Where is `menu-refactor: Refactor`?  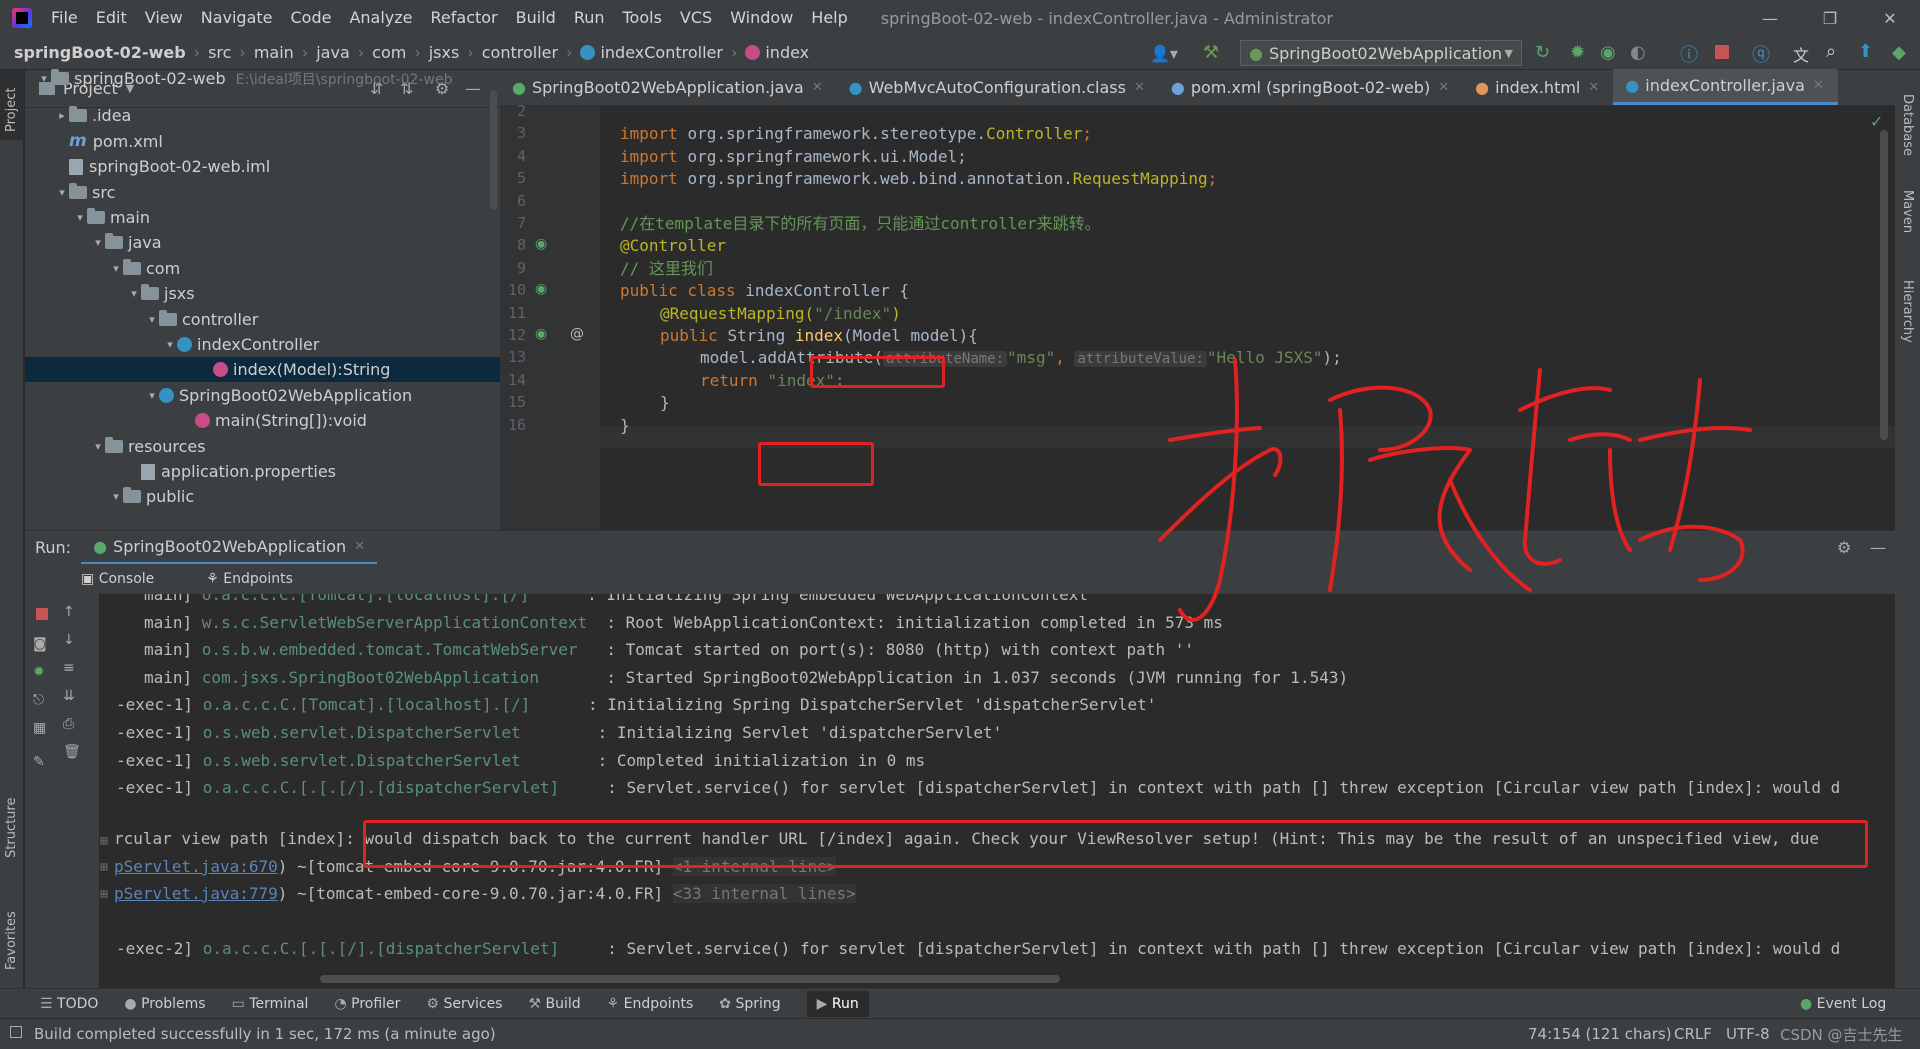 menu-refactor: Refactor is located at coordinates (464, 18).